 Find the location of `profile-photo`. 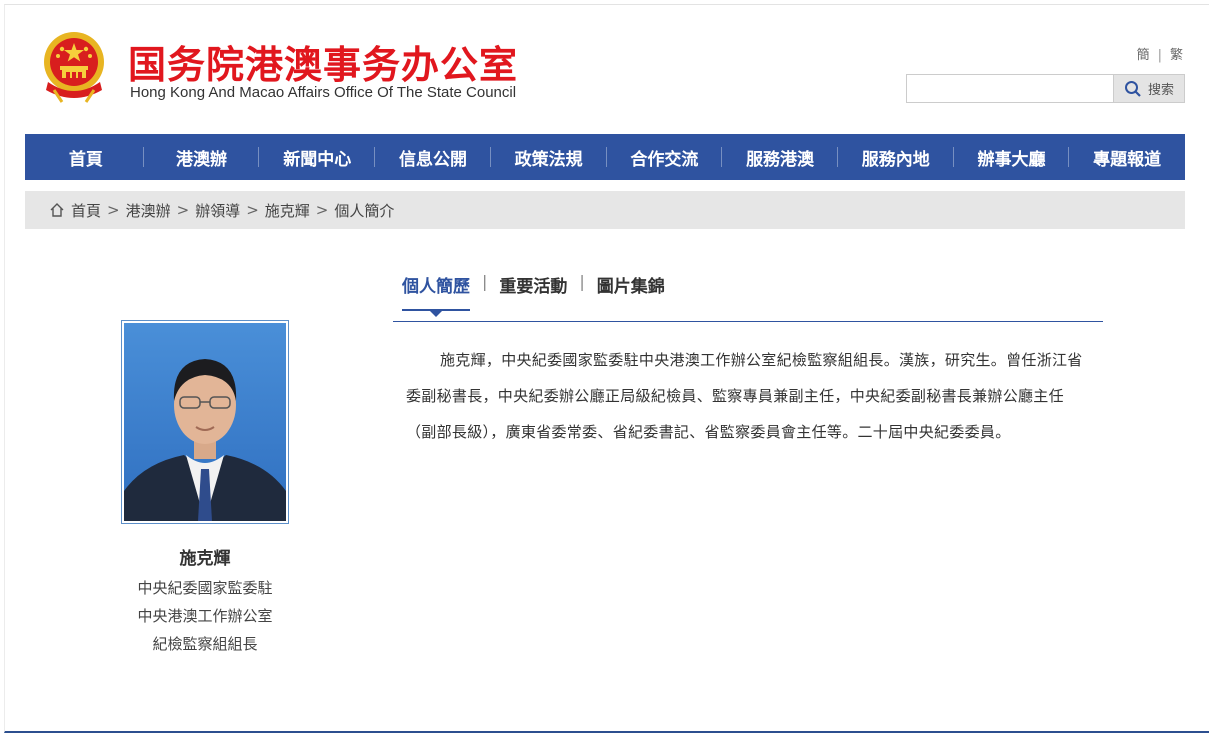

profile-photo is located at coordinates (205, 422).